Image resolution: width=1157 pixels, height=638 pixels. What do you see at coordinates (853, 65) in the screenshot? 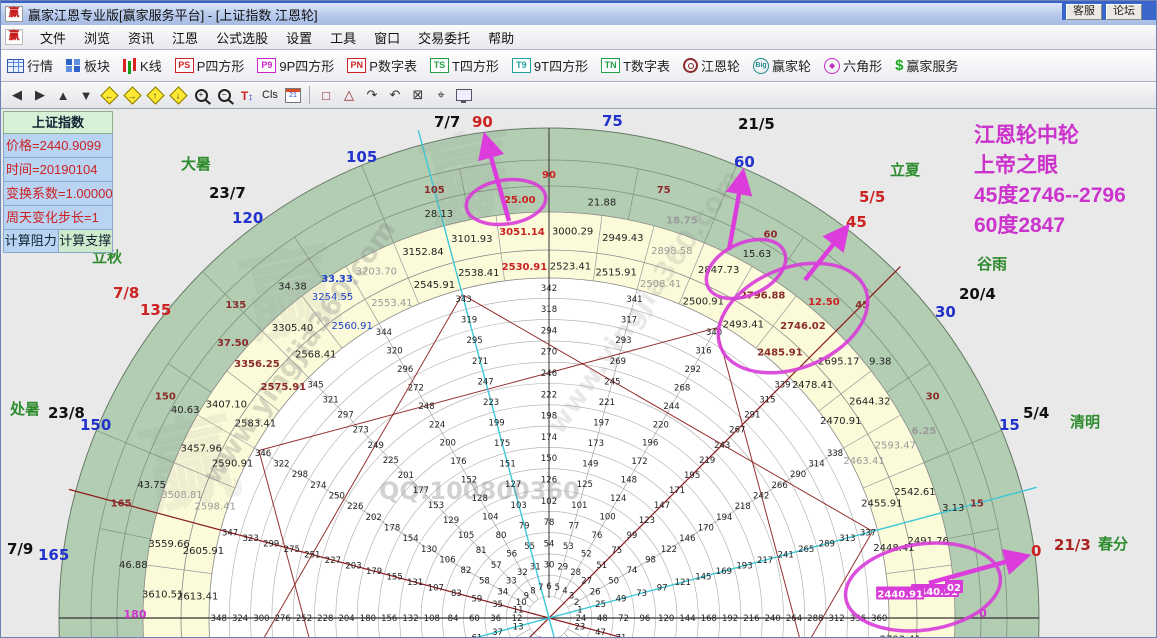
I see `toolbar-button-六角形: ◆ 六角形` at bounding box center [853, 65].